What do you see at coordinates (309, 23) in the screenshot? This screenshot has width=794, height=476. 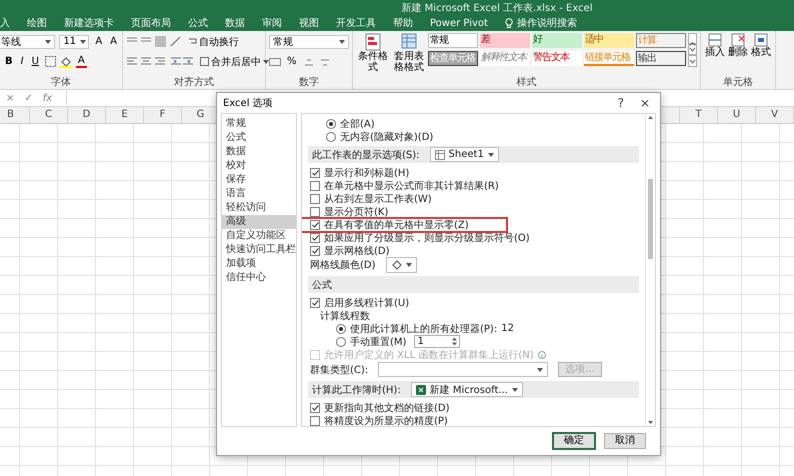 I see `ribbon-tab: 视图` at bounding box center [309, 23].